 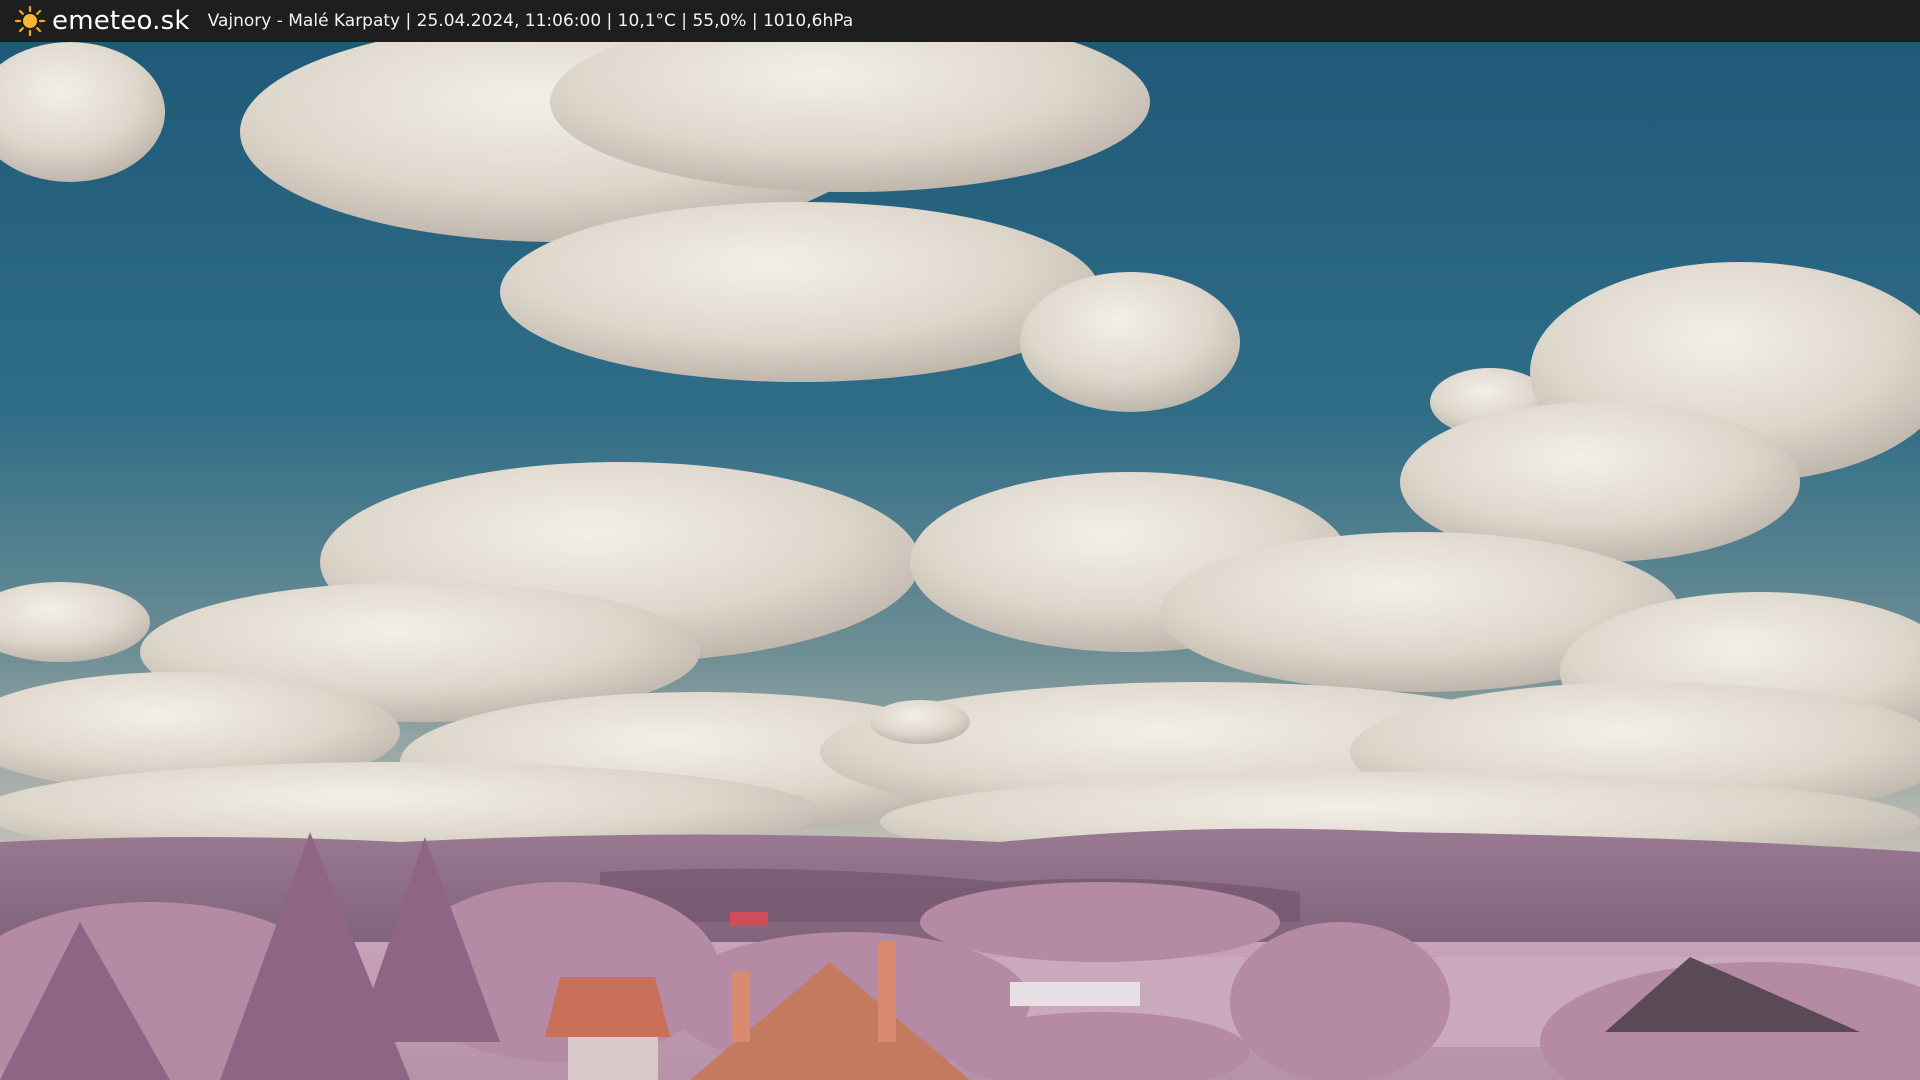 What do you see at coordinates (30, 21) in the screenshot?
I see `sun-icon` at bounding box center [30, 21].